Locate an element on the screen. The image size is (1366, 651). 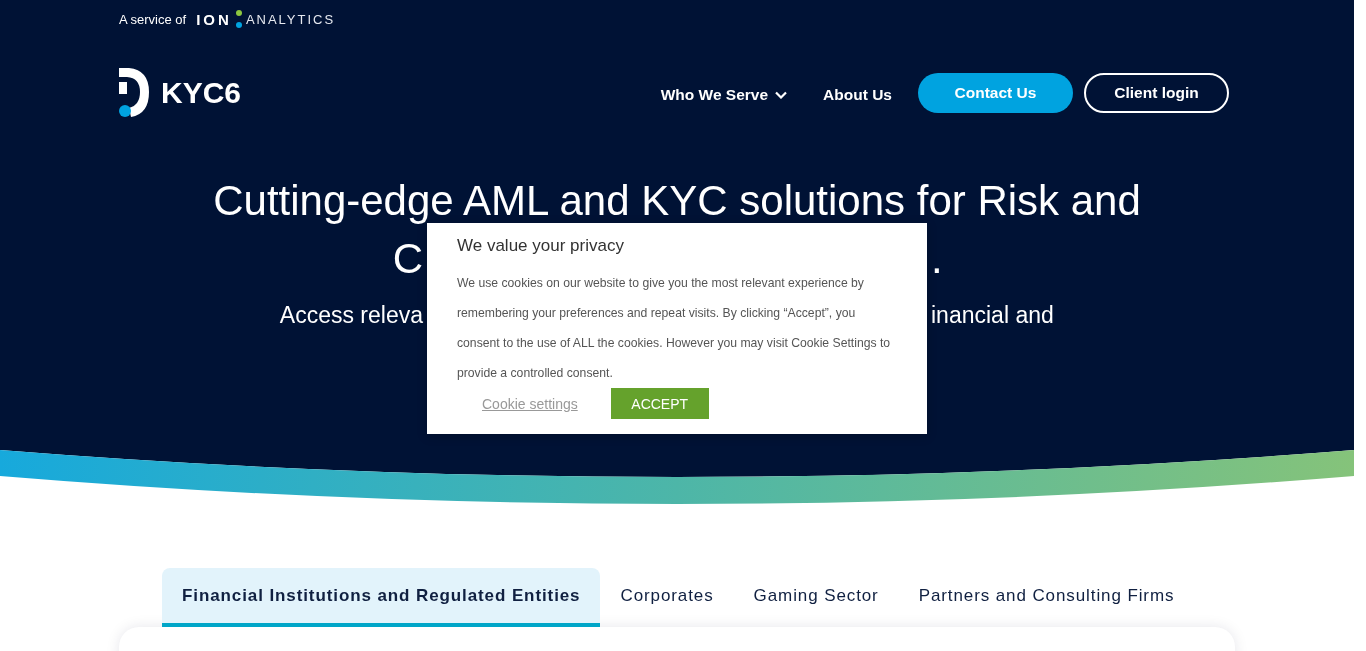
partner-logo-word: ANALYTICS is located at coordinates (290, 19).